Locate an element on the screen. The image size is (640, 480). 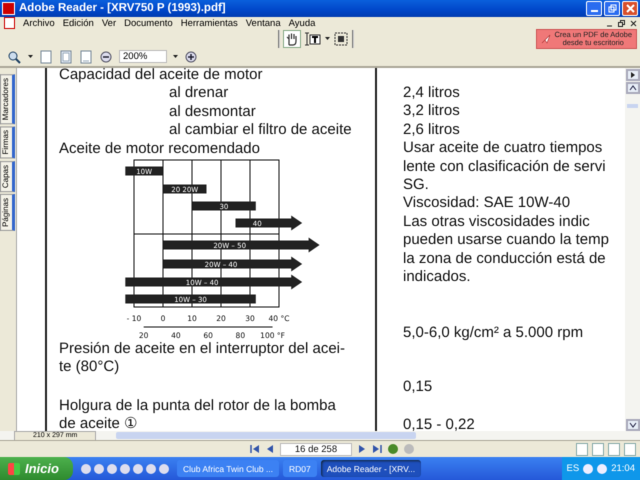
spec-label: Aceite de motor recomendado is located at coordinates (160, 149).